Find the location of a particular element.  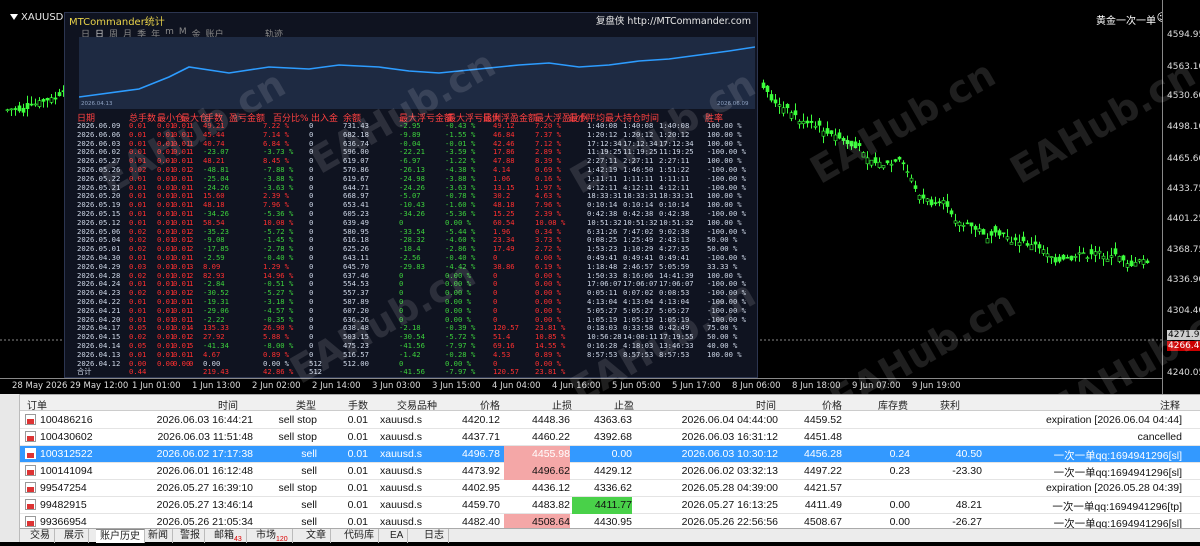

stats-cell: 6.19 % is located at coordinates (548, 266).